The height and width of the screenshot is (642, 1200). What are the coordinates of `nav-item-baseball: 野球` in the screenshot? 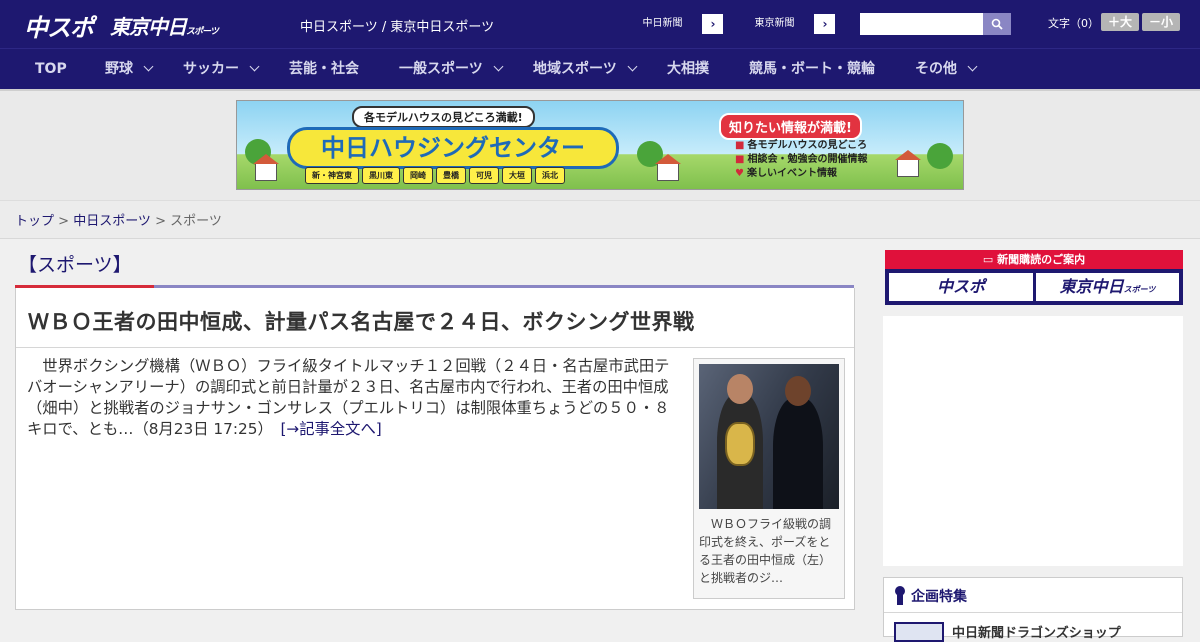 It's located at (129, 69).